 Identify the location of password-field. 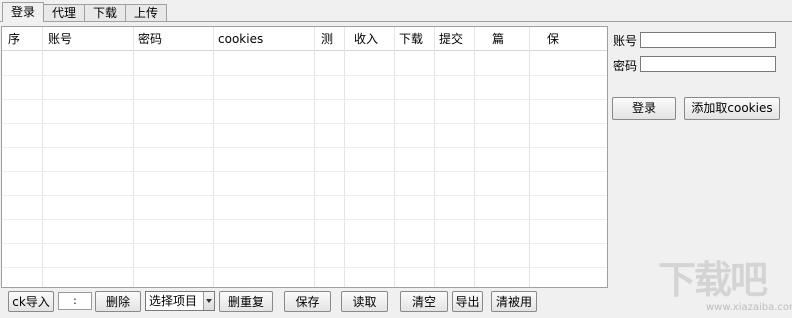
(708, 64).